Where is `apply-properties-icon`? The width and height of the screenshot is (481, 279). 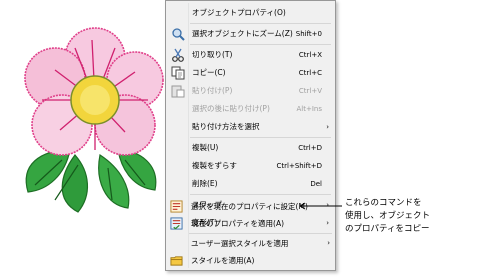
apply-properties-icon is located at coordinates (176, 223).